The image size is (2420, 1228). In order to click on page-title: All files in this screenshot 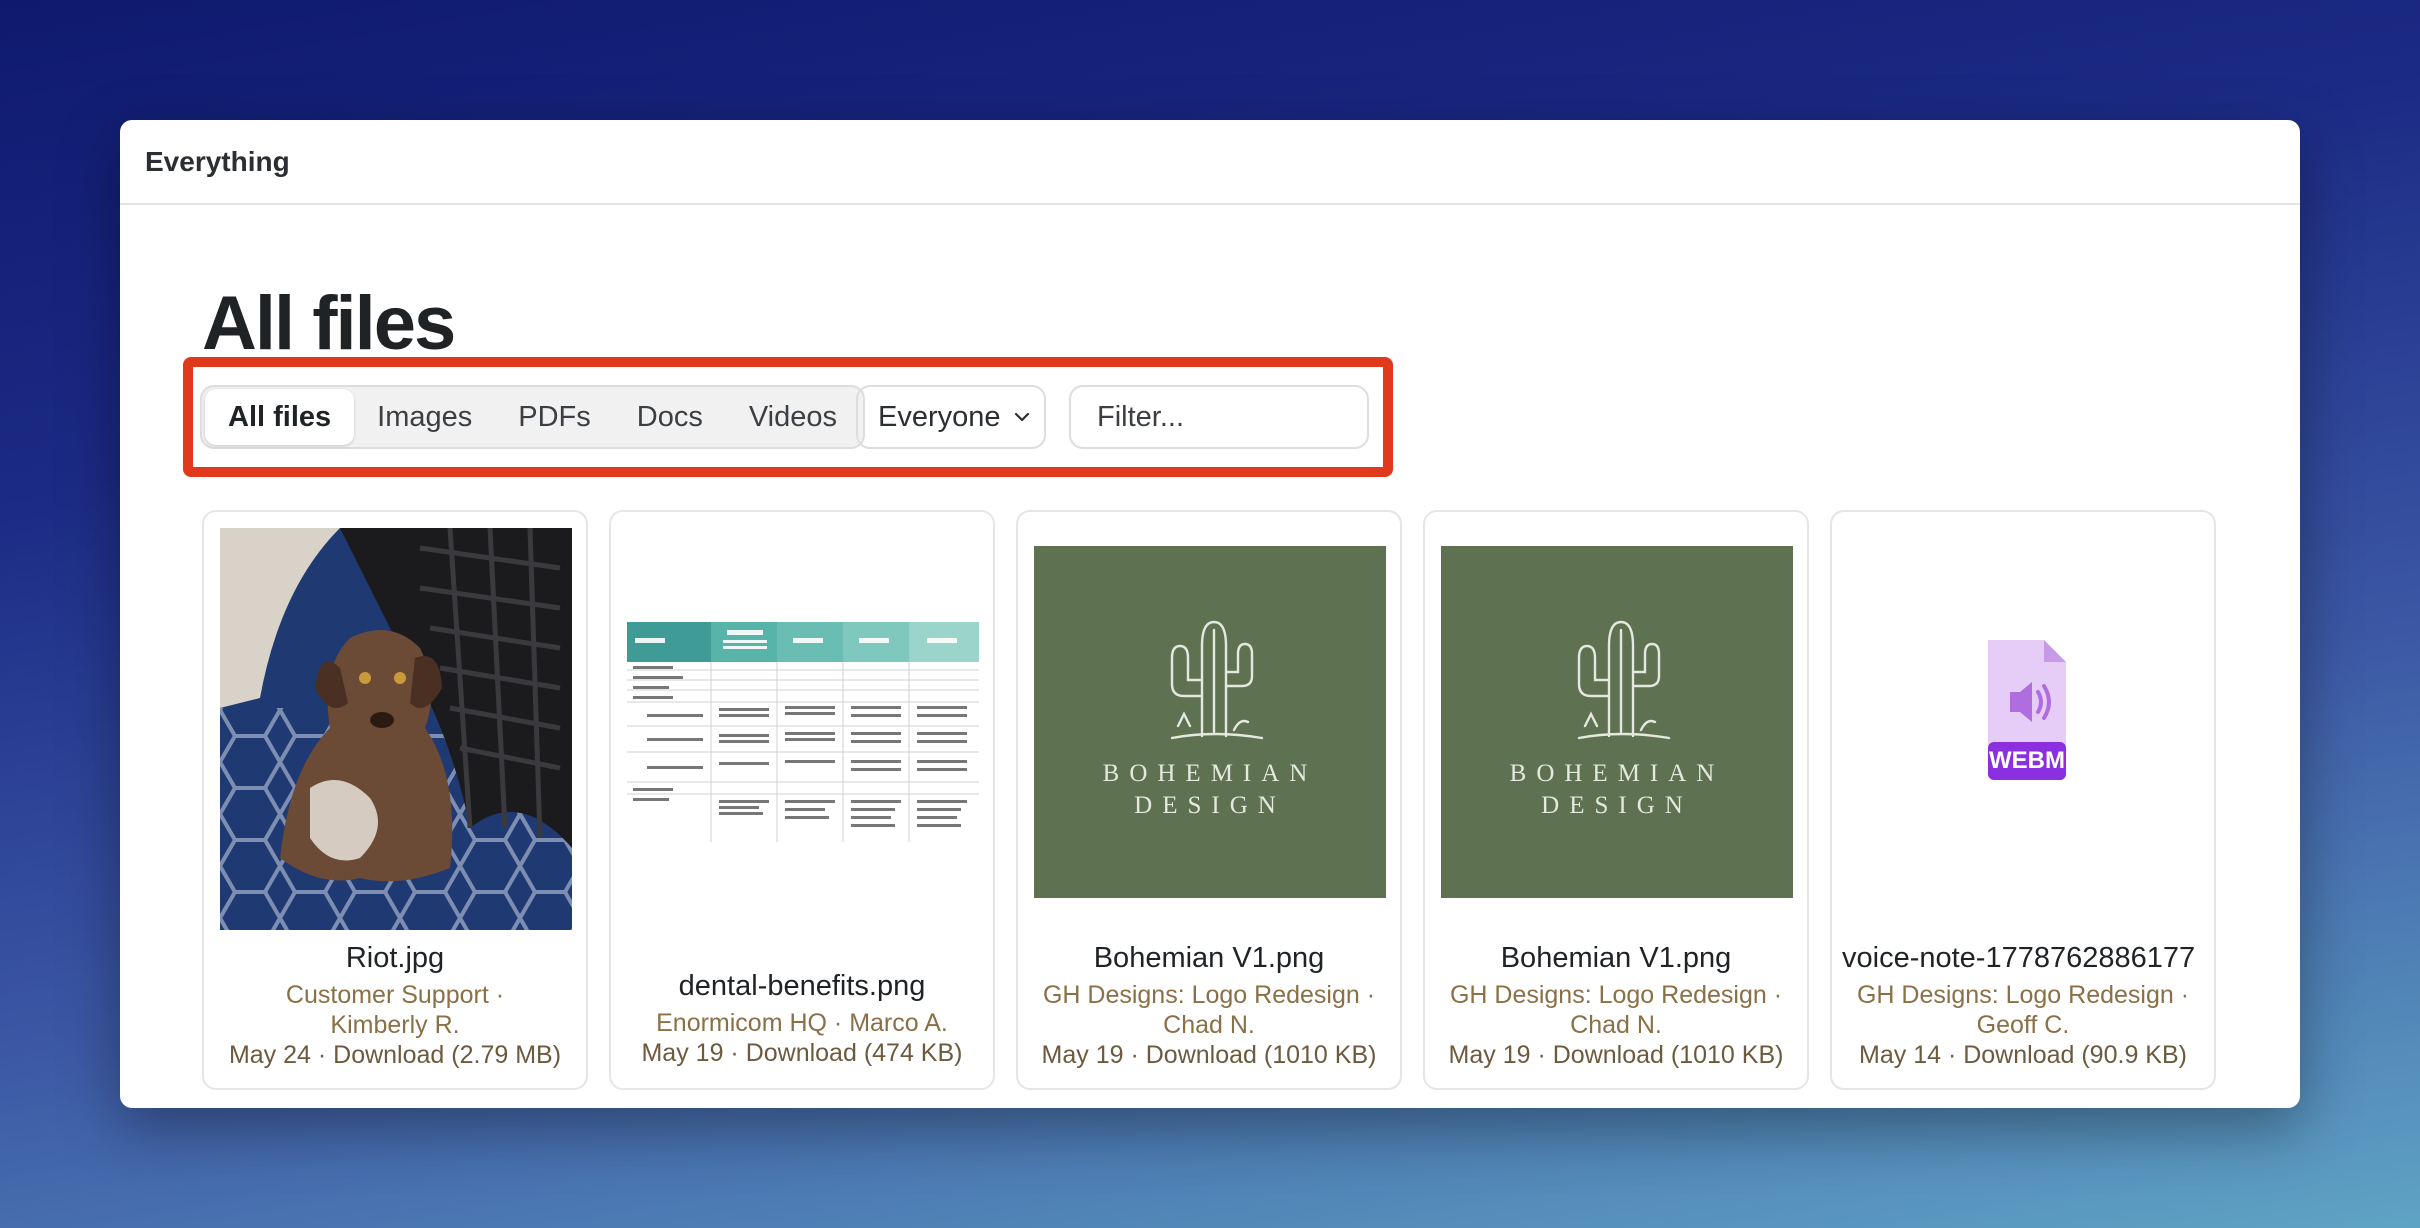, I will do `click(329, 323)`.